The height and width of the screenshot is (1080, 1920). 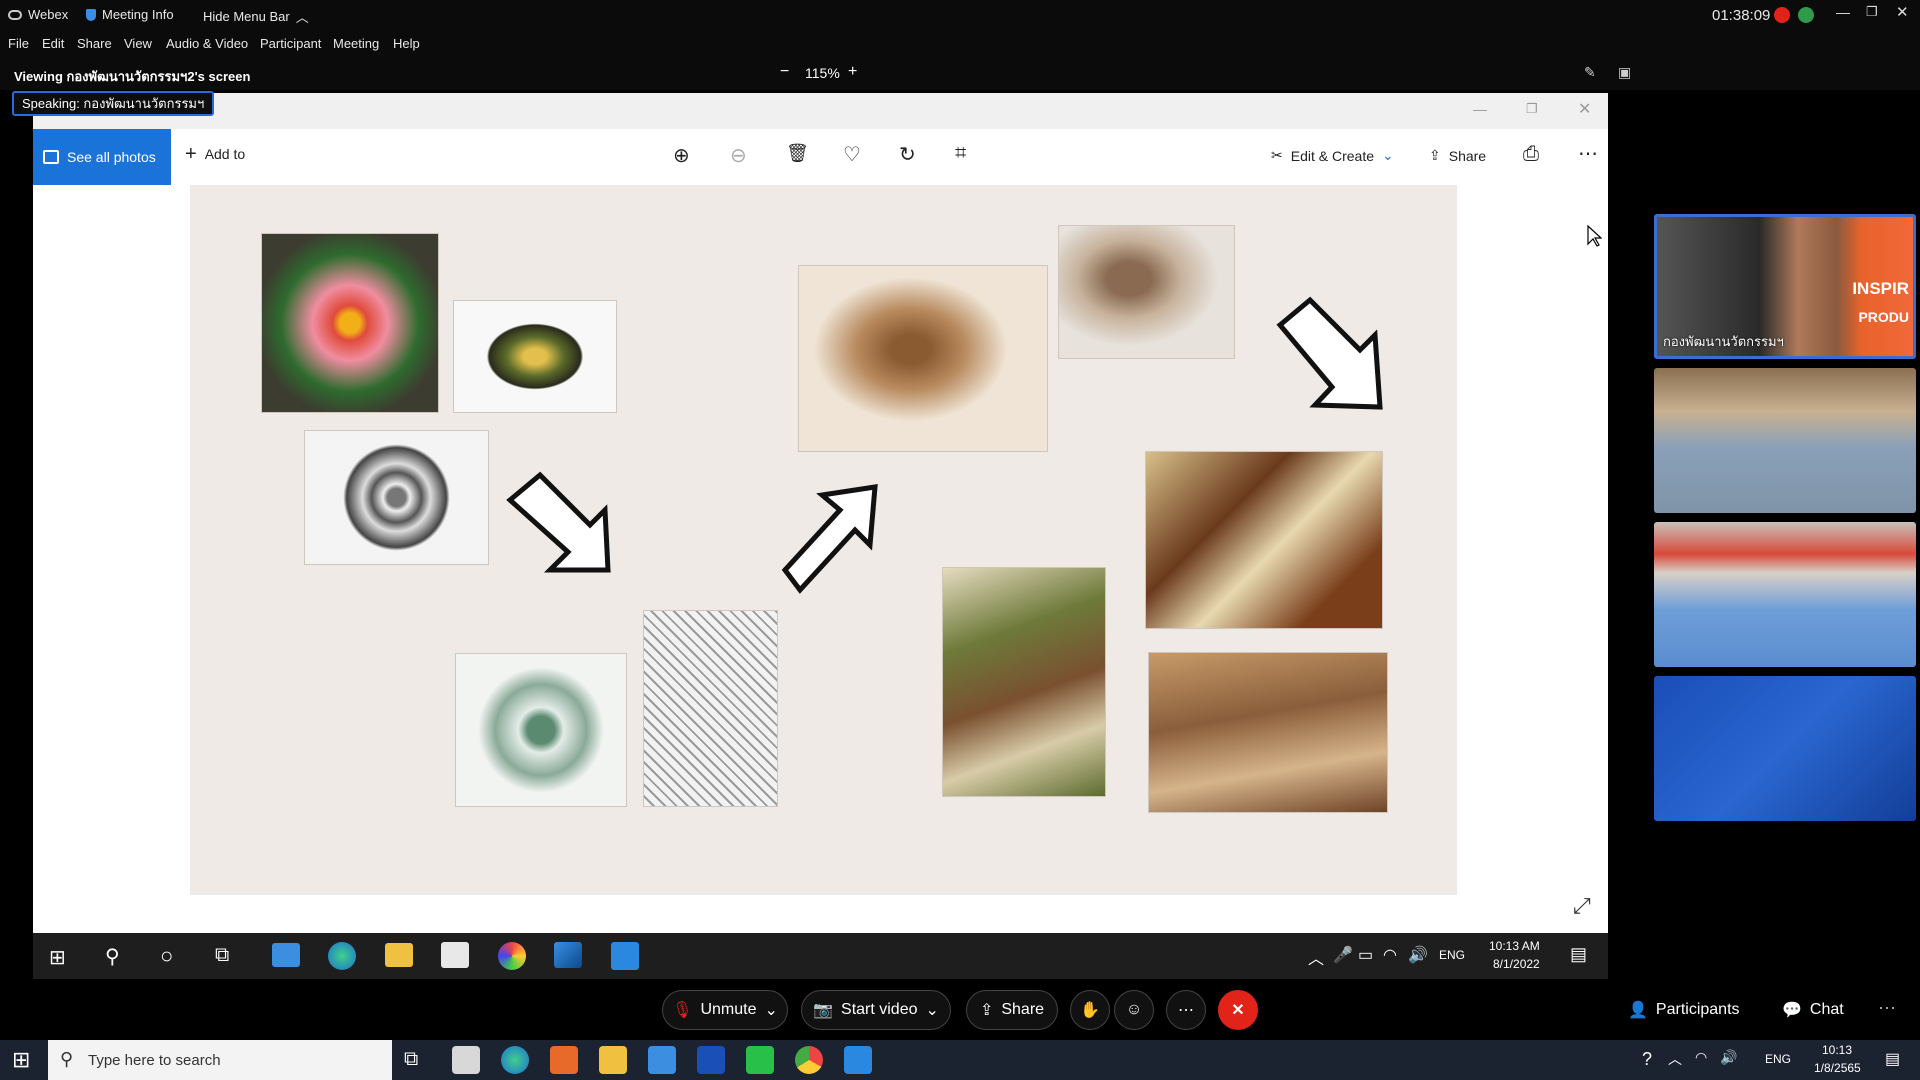 I want to click on zoom-level: 115%, so click(x=822, y=73).